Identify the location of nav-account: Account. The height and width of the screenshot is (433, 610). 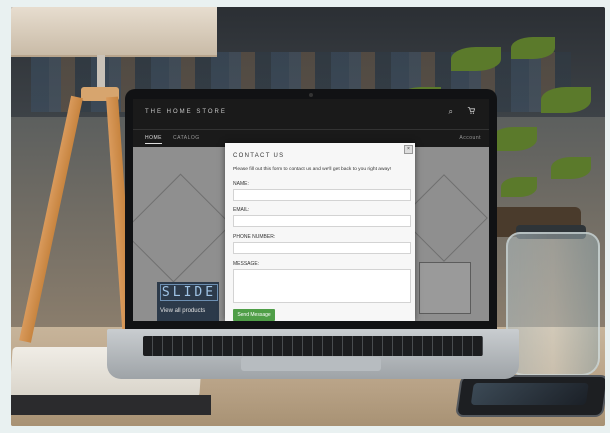
(470, 138).